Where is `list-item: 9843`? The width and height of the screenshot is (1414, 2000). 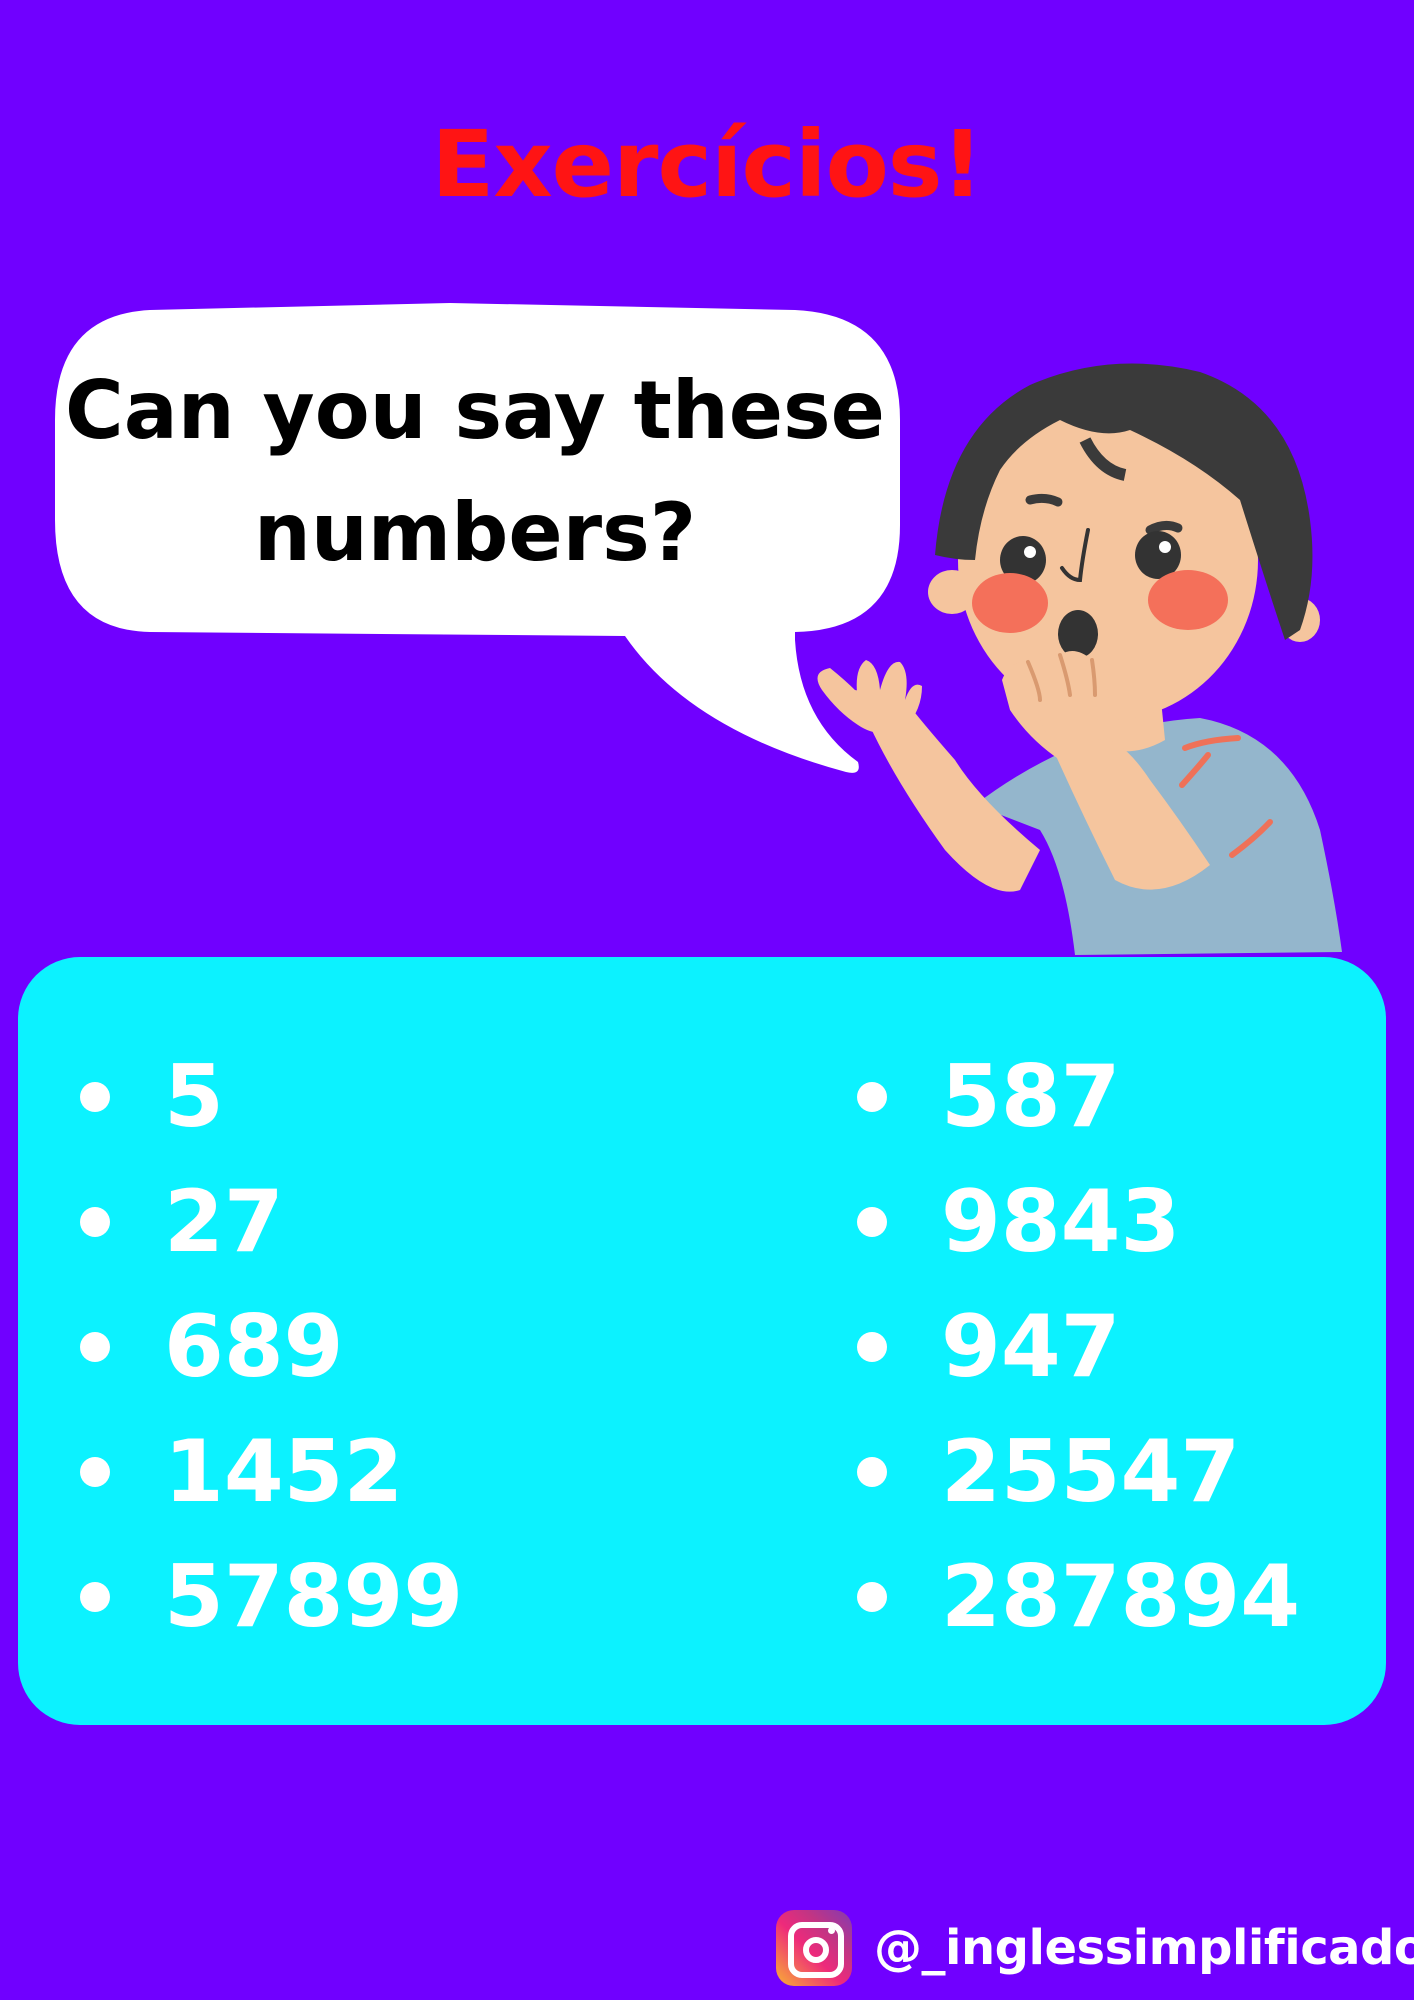
list-item: 9843 is located at coordinates (1078, 1222).